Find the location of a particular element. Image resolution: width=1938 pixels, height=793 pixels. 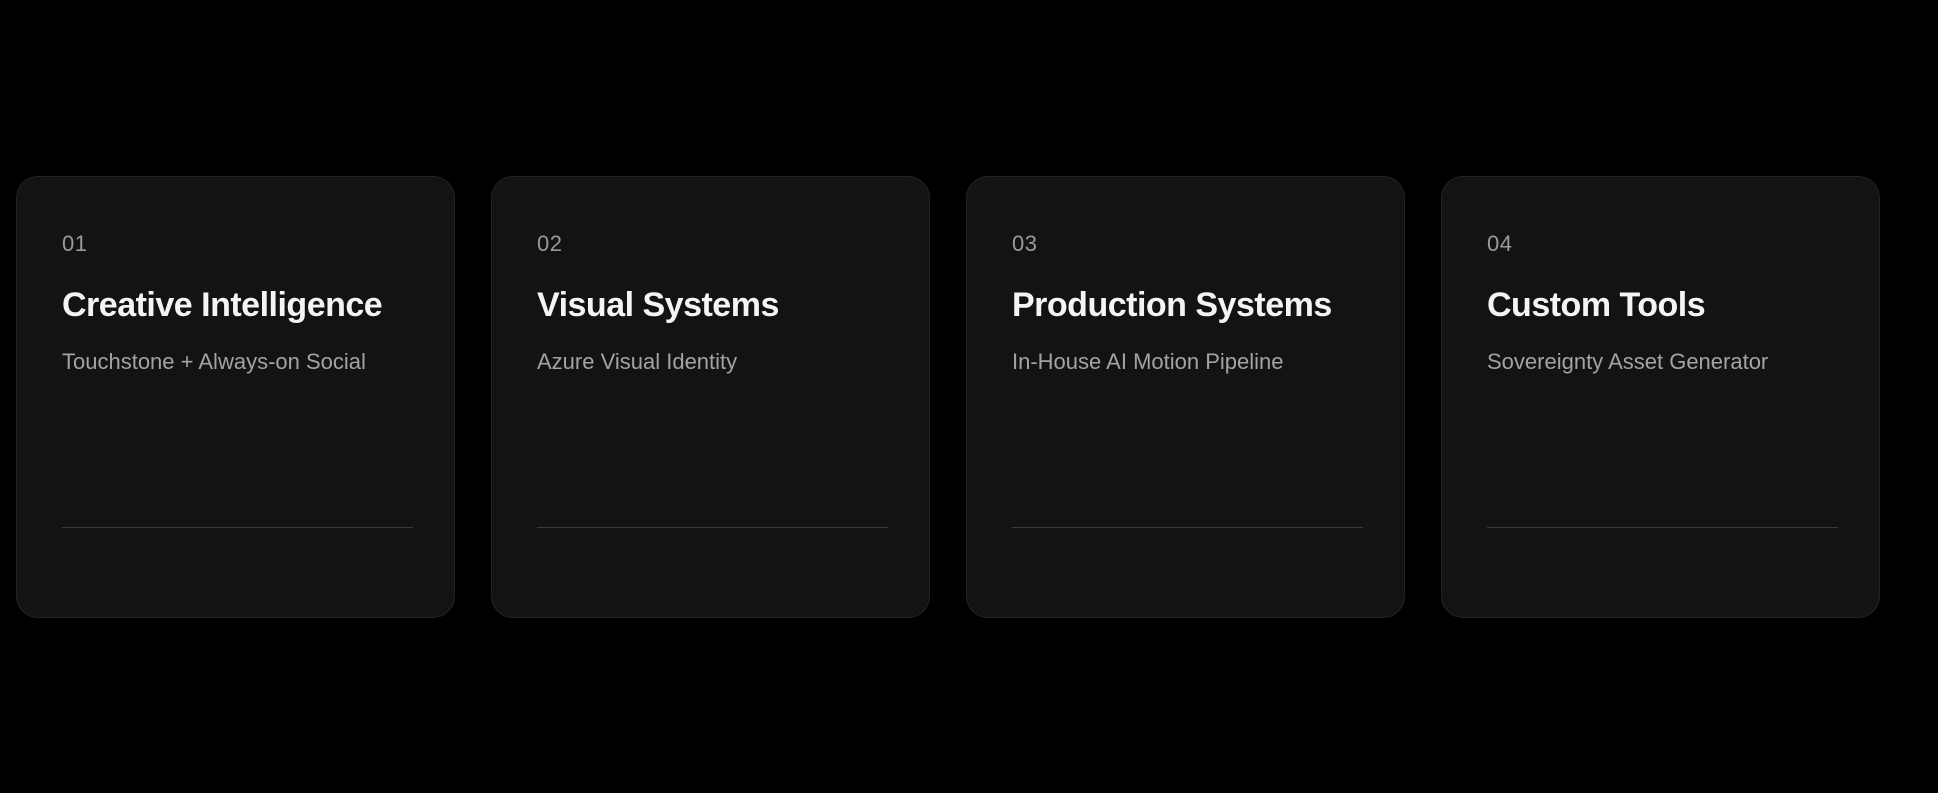

card-visual-systems: 02 Visual Systems Azure Visual Identity is located at coordinates (710, 397).